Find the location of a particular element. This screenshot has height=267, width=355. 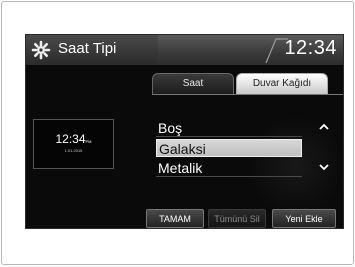

list-item-galaksi: Galaksi is located at coordinates (229, 148).